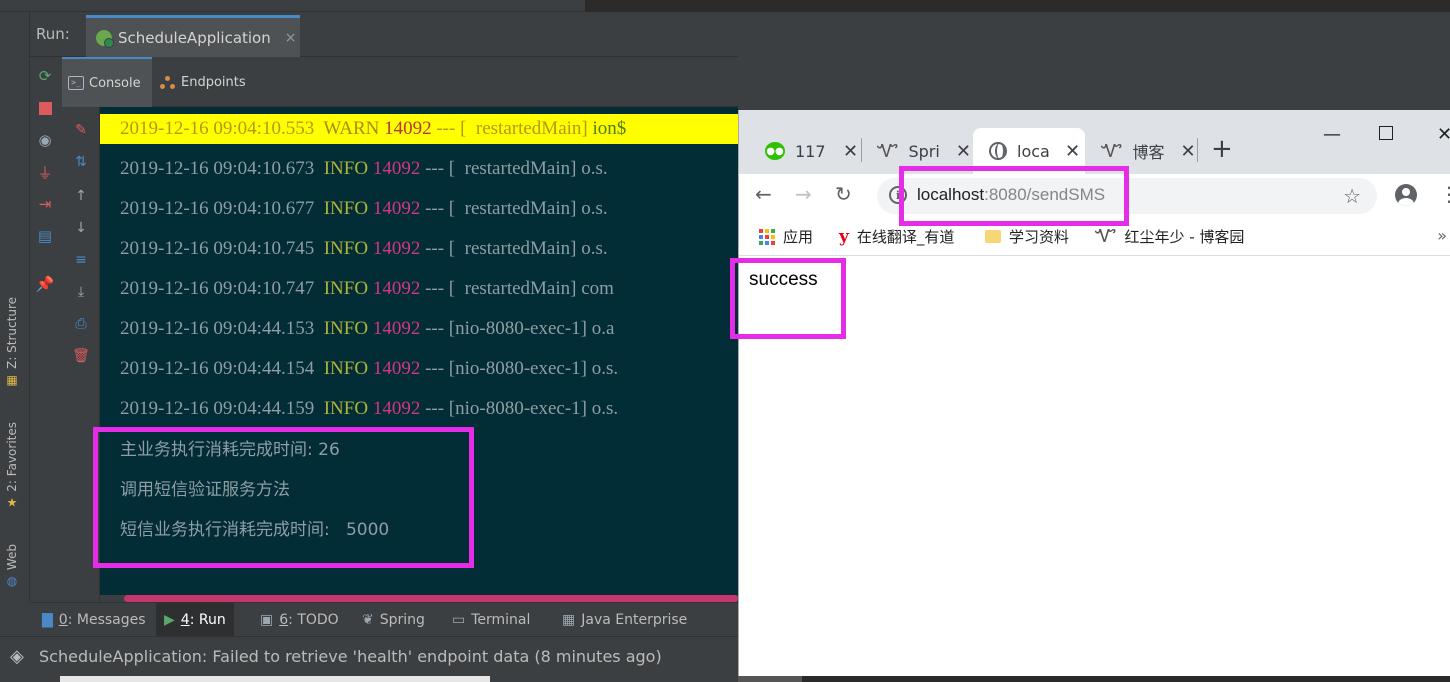 Image resolution: width=1450 pixels, height=682 pixels. I want to click on tab-run: ▶ 4: Run, so click(195, 620).